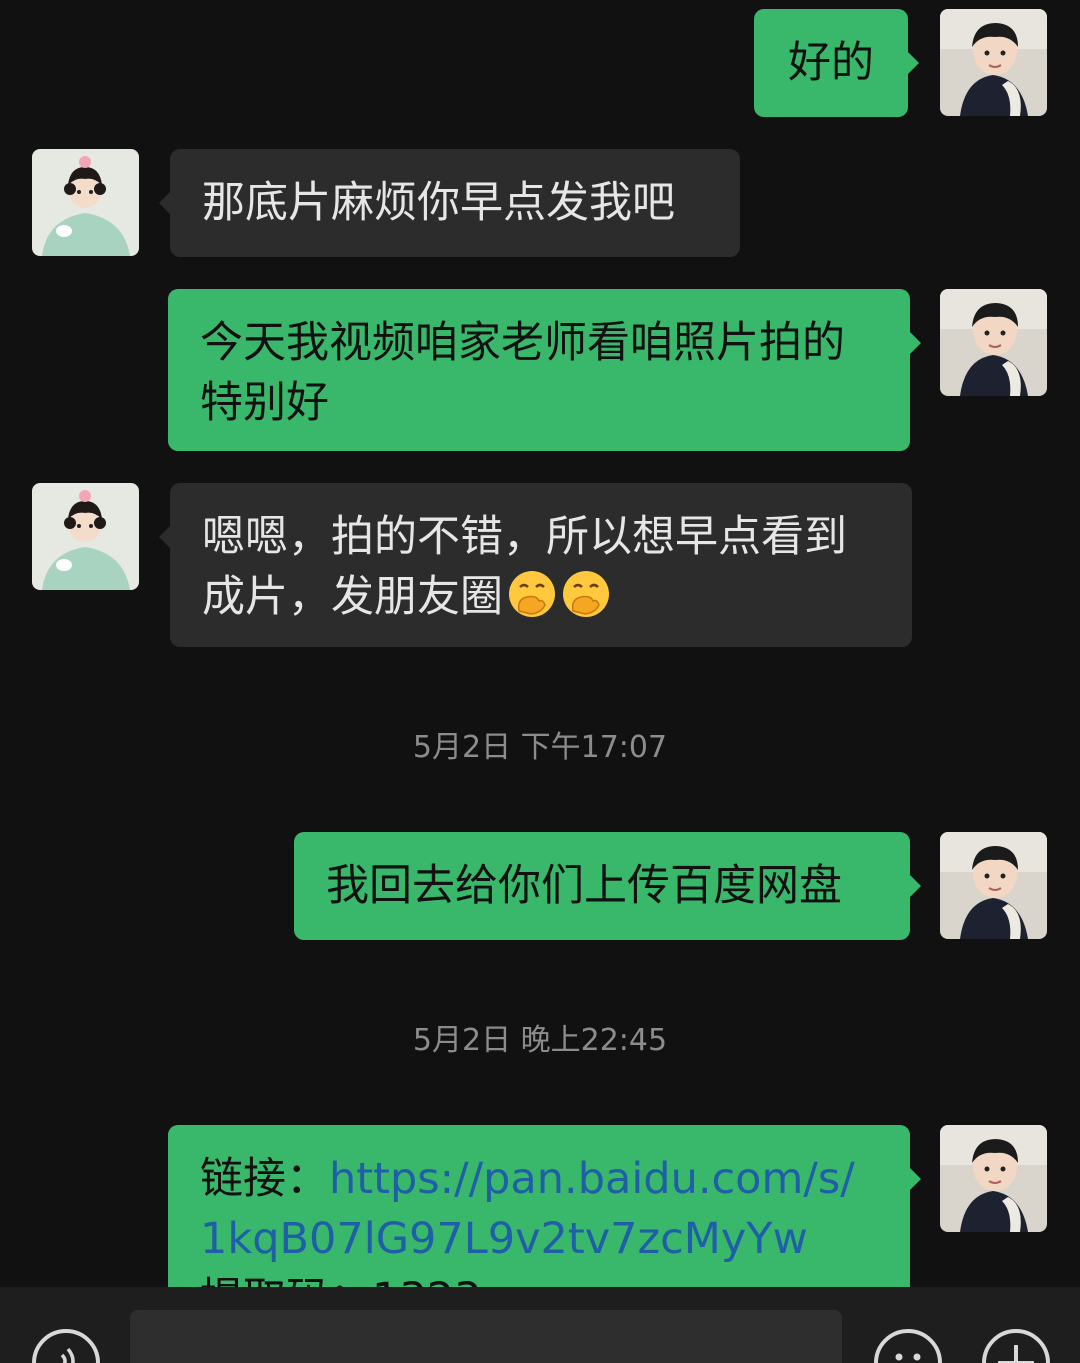 This screenshot has height=1363, width=1080. What do you see at coordinates (486, 1336) in the screenshot?
I see `message-input` at bounding box center [486, 1336].